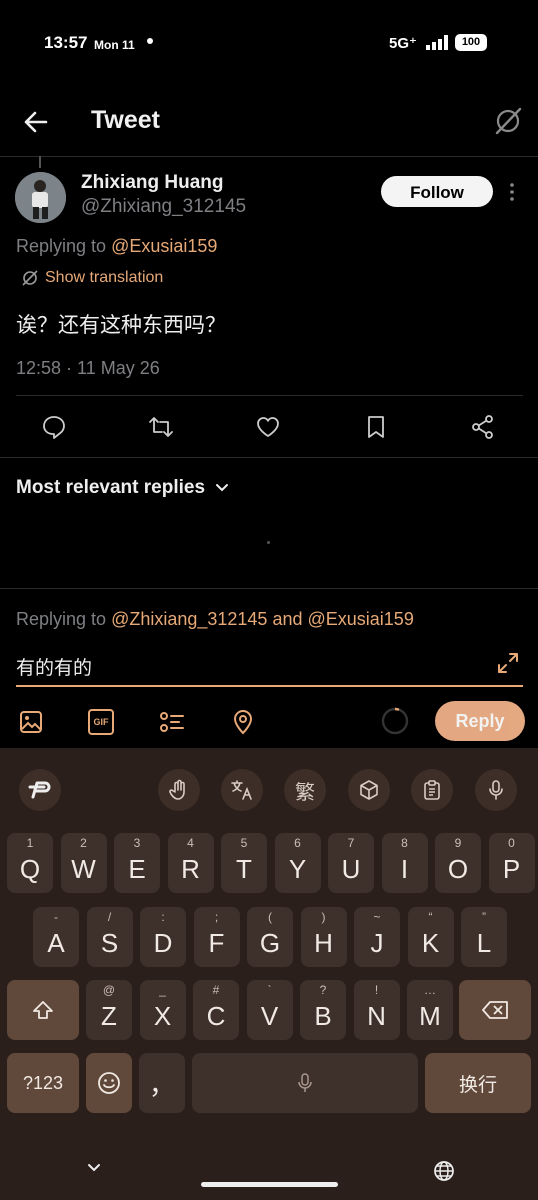 Image resolution: width=538 pixels, height=1200 pixels. I want to click on key-hint: ;, so click(216, 917).